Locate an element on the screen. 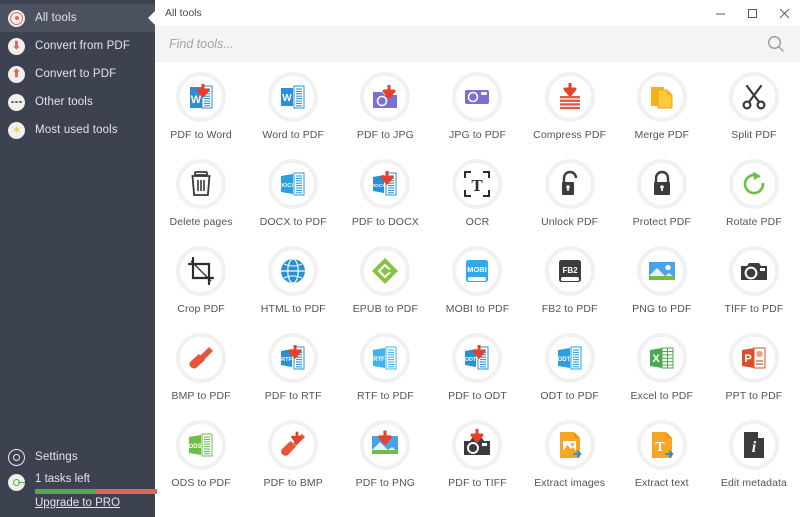 The width and height of the screenshot is (800, 517). tool-card: RTF PDF to RTF is located at coordinates (293, 370).